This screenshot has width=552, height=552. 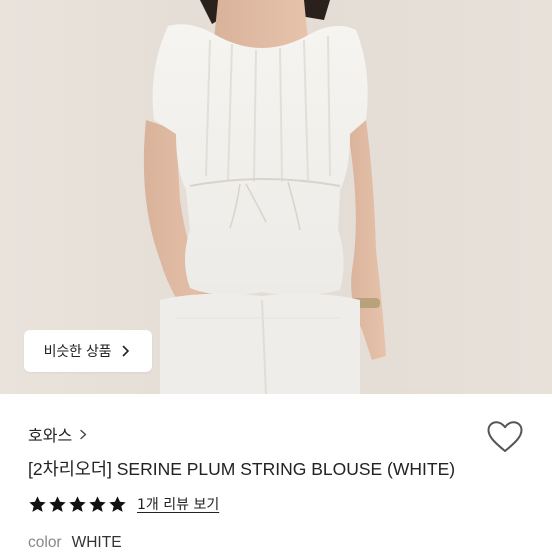 What do you see at coordinates (45, 542) in the screenshot?
I see `color-label: color` at bounding box center [45, 542].